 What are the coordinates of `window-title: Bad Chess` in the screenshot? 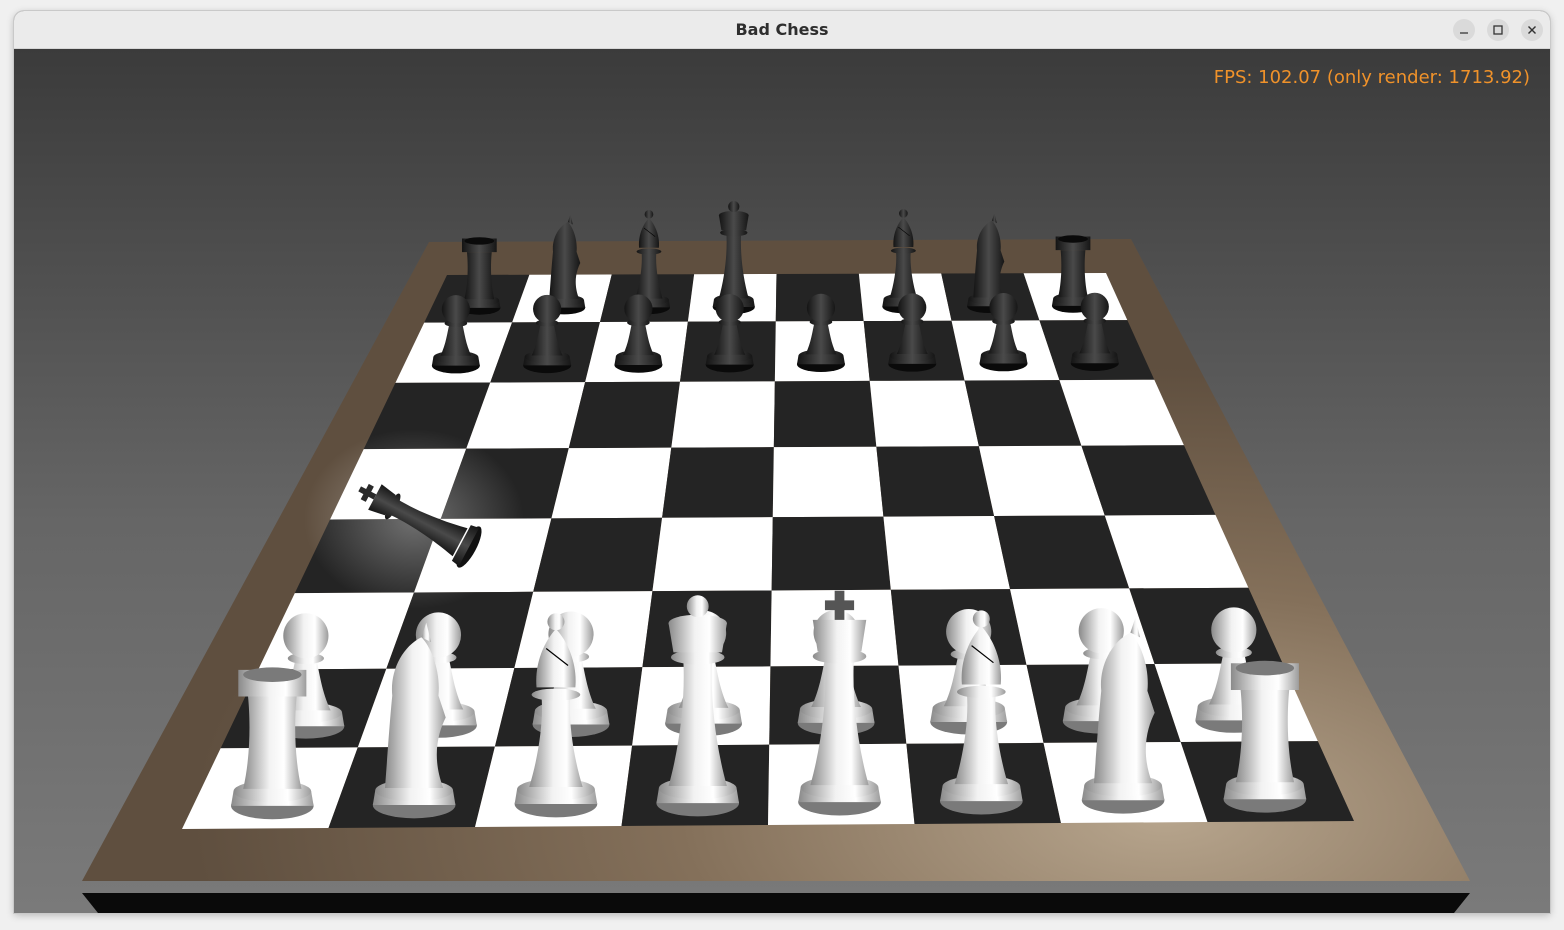 It's located at (782, 29).